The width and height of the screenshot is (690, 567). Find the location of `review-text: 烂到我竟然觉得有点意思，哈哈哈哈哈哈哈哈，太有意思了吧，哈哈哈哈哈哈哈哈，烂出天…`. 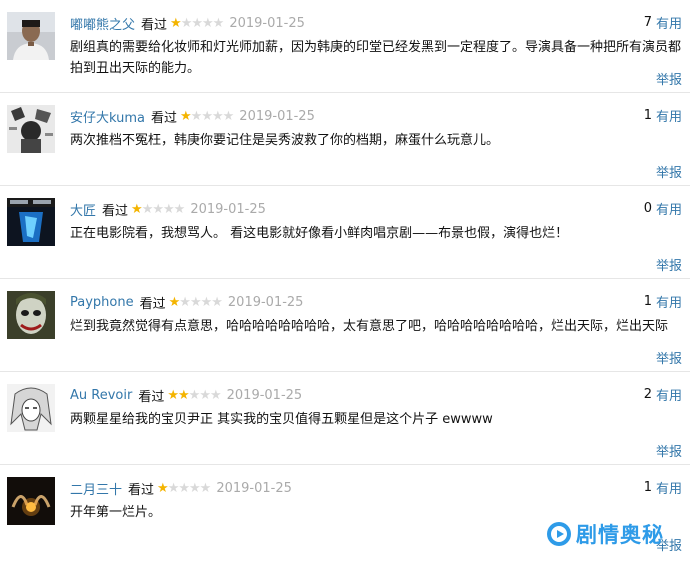

review-text: 烂到我竟然觉得有点意思，哈哈哈哈哈哈哈哈，太有意思了吧，哈哈哈哈哈哈哈哈，烂出天… is located at coordinates (369, 326).